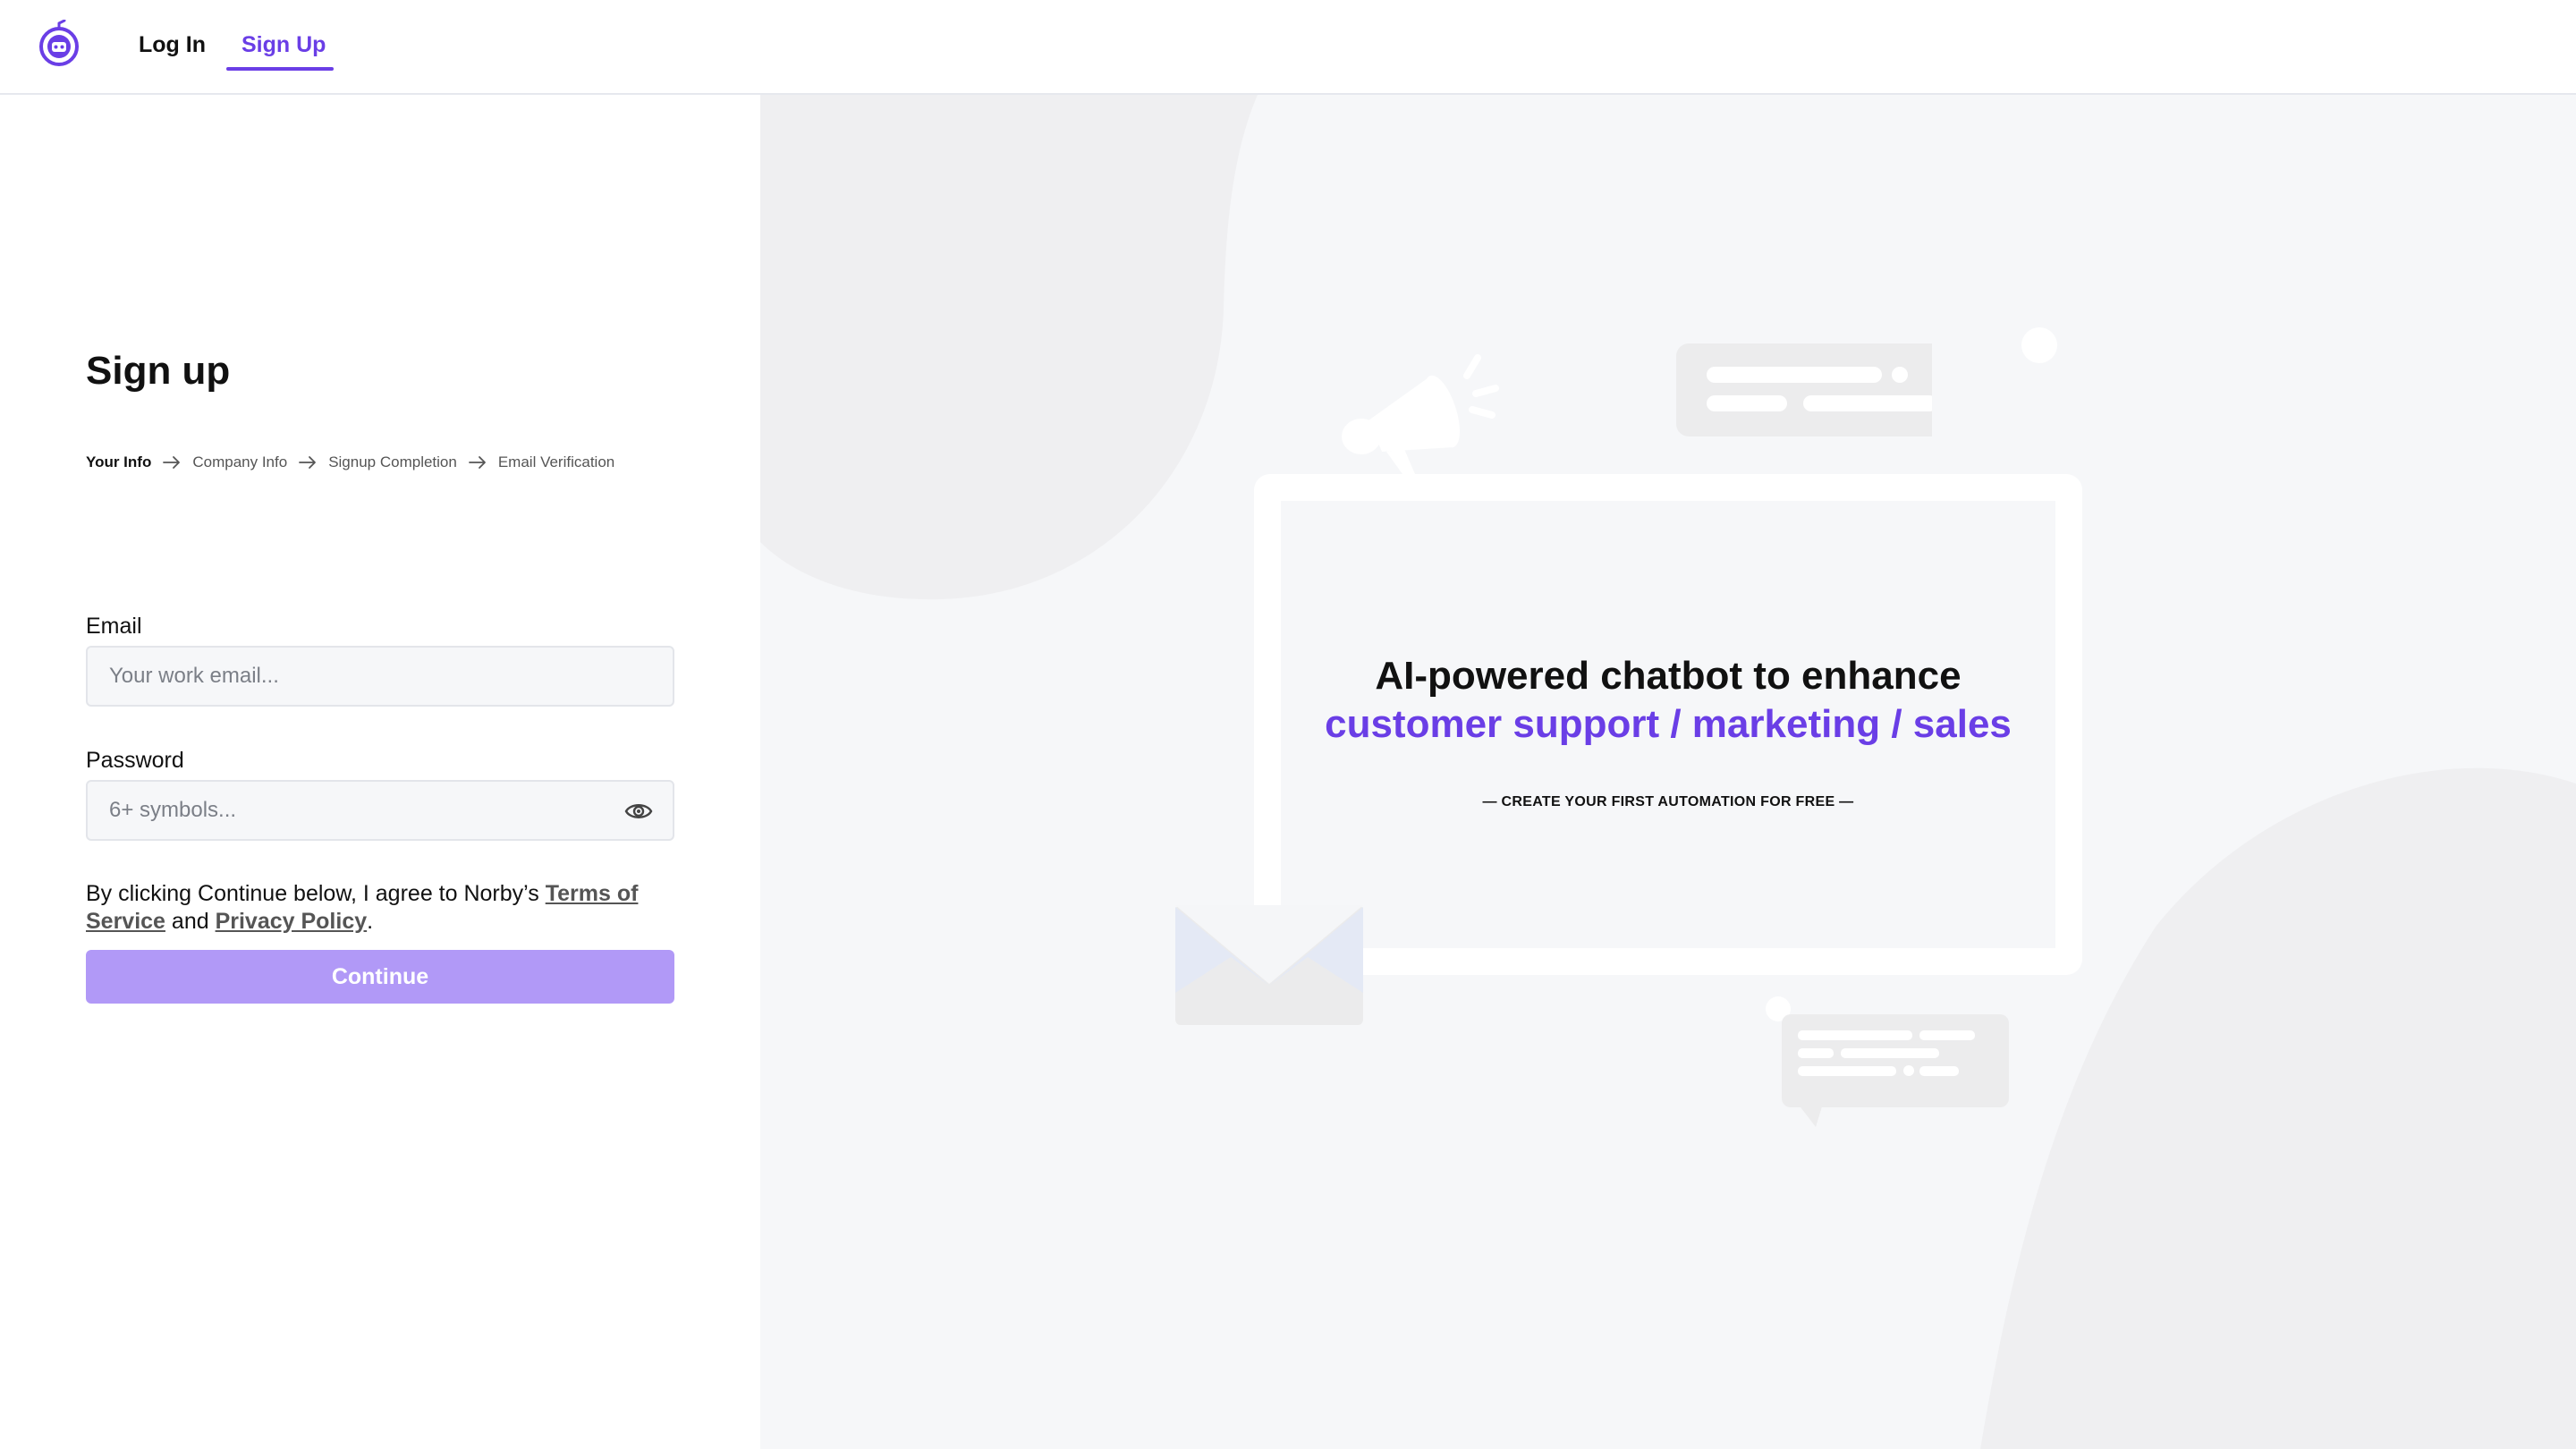 The height and width of the screenshot is (1449, 2576). Describe the element at coordinates (638, 811) in the screenshot. I see `eye-icon` at that location.